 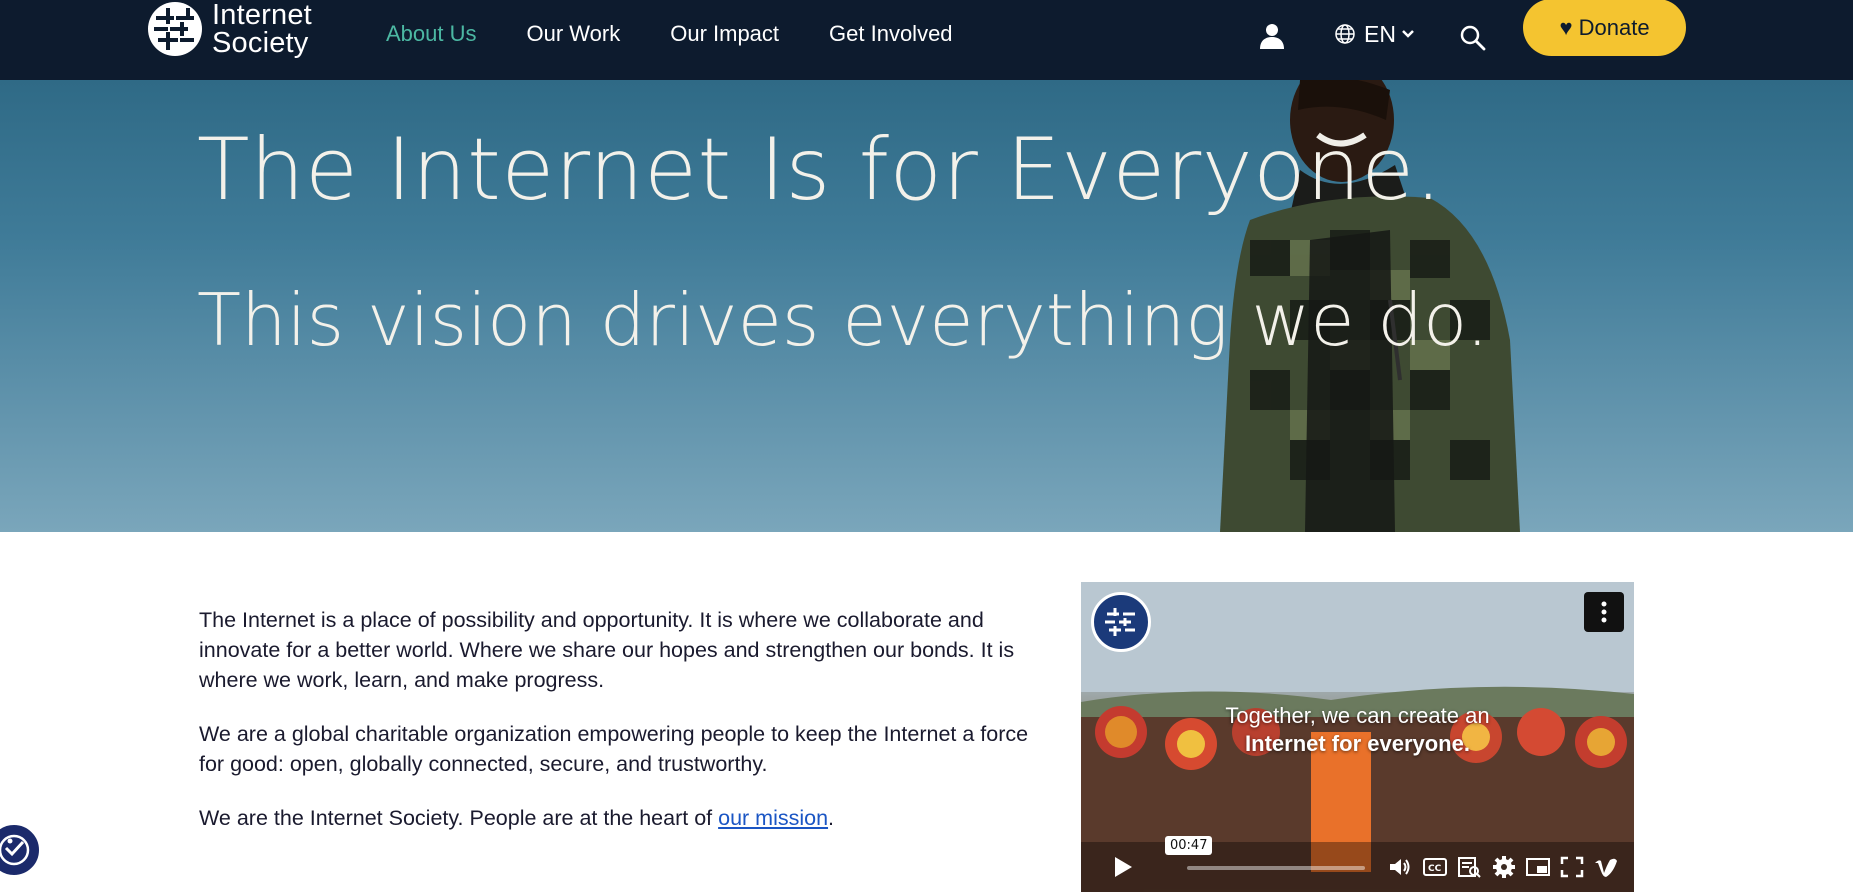 I want to click on search-icon, so click(x=1473, y=38).